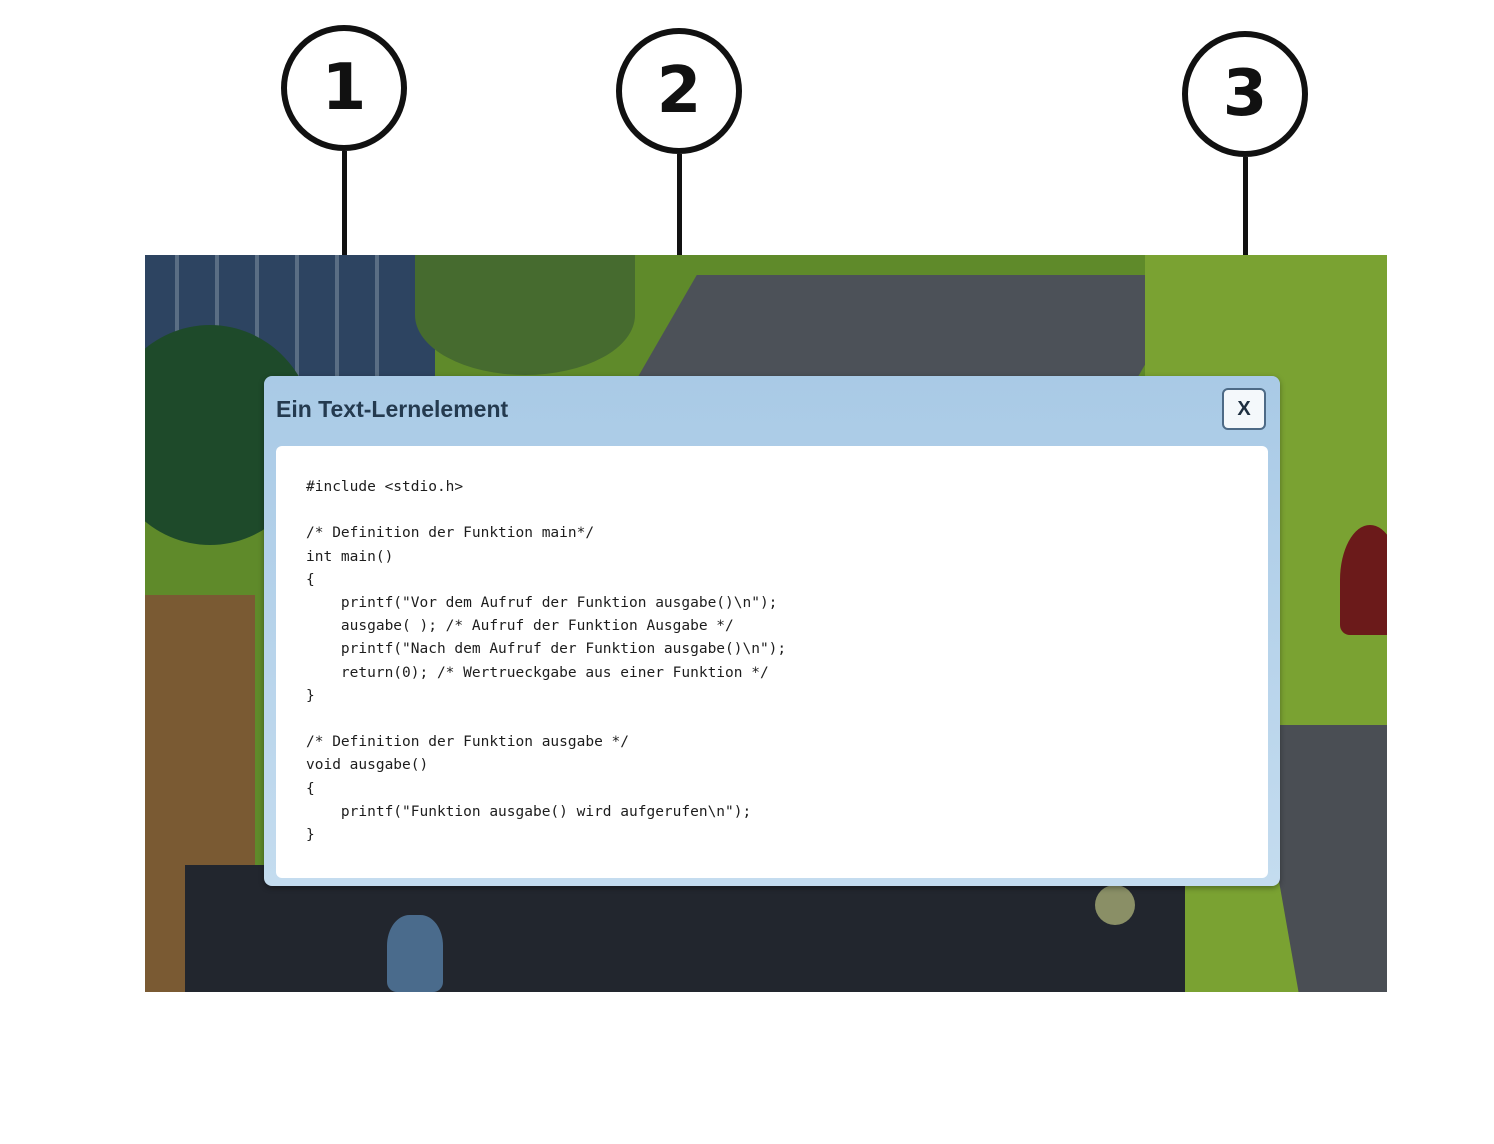  I want to click on scene-tree-top, so click(525, 315).